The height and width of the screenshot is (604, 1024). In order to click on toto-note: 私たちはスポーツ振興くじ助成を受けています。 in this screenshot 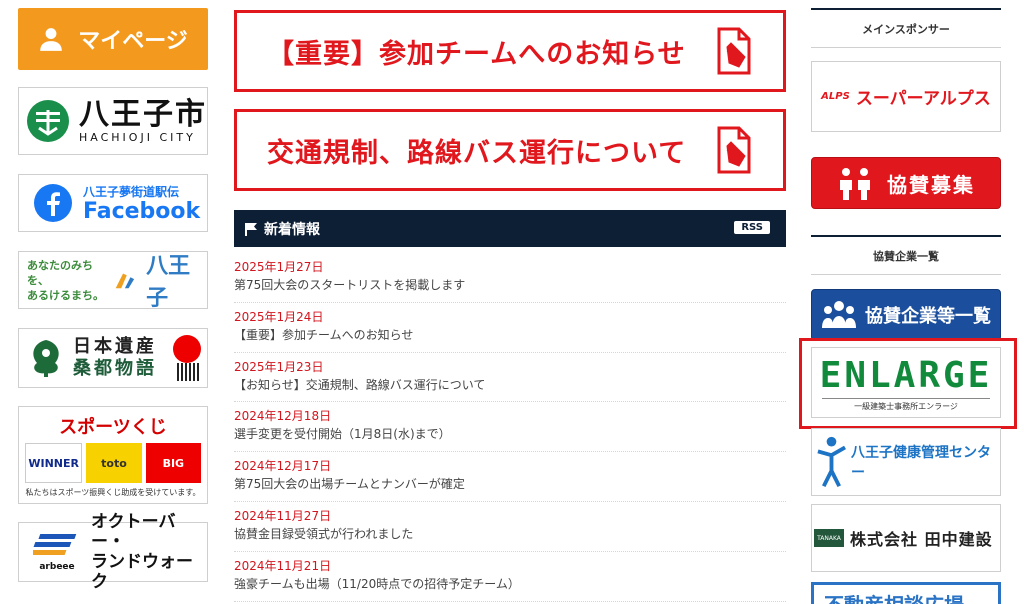, I will do `click(113, 492)`.